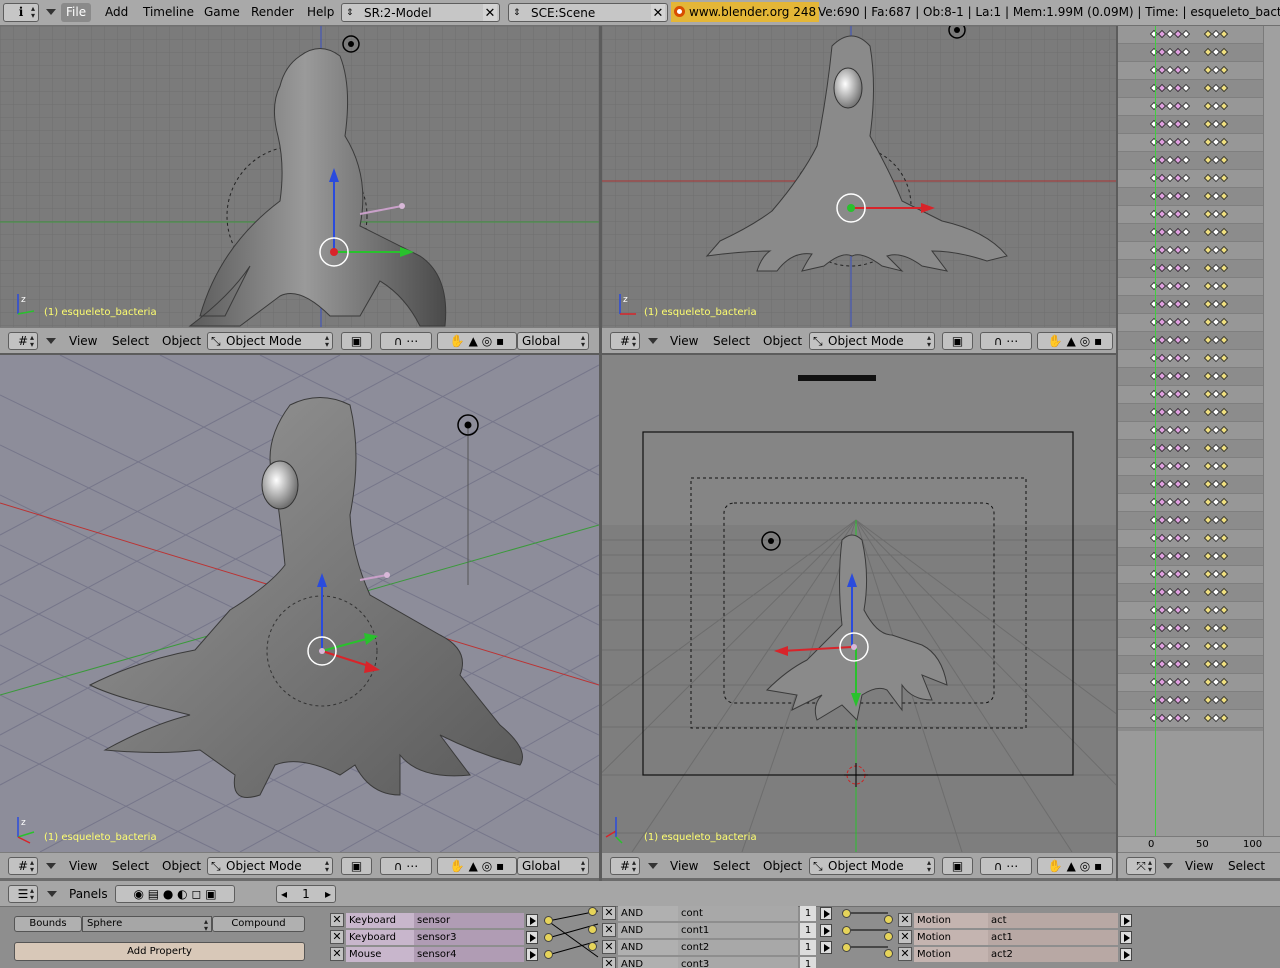  What do you see at coordinates (1053, 954) in the screenshot?
I see `actuator-name: act2` at bounding box center [1053, 954].